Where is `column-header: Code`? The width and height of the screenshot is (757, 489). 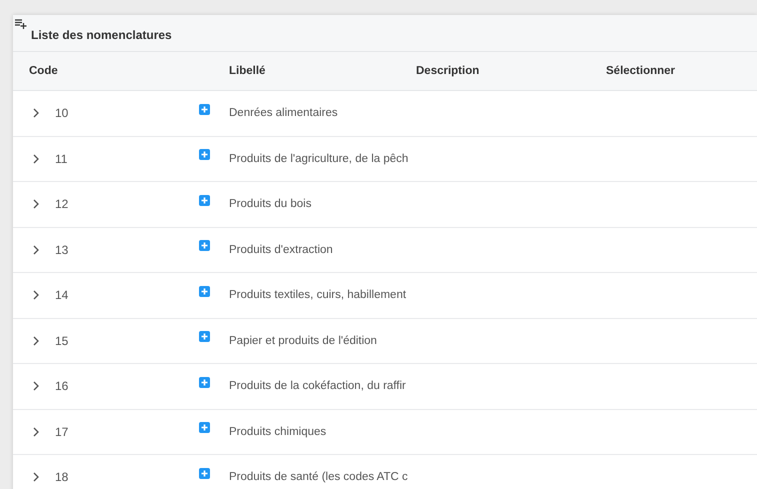
column-header: Code is located at coordinates (43, 71).